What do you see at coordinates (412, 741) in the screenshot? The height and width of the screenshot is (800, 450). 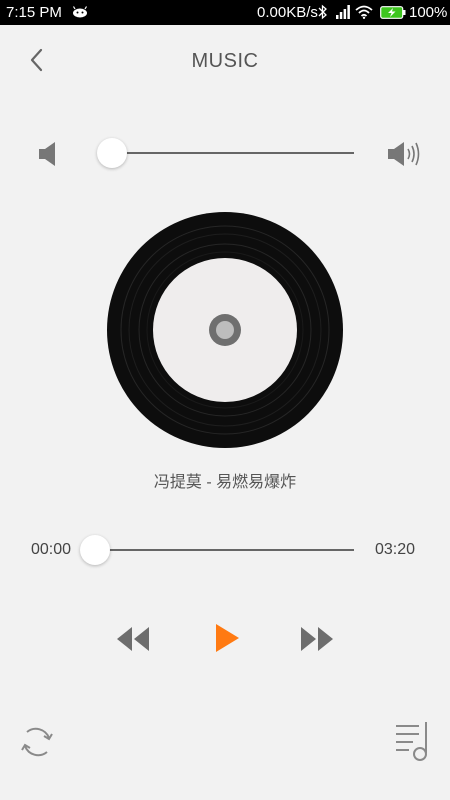 I see `playlist-button` at bounding box center [412, 741].